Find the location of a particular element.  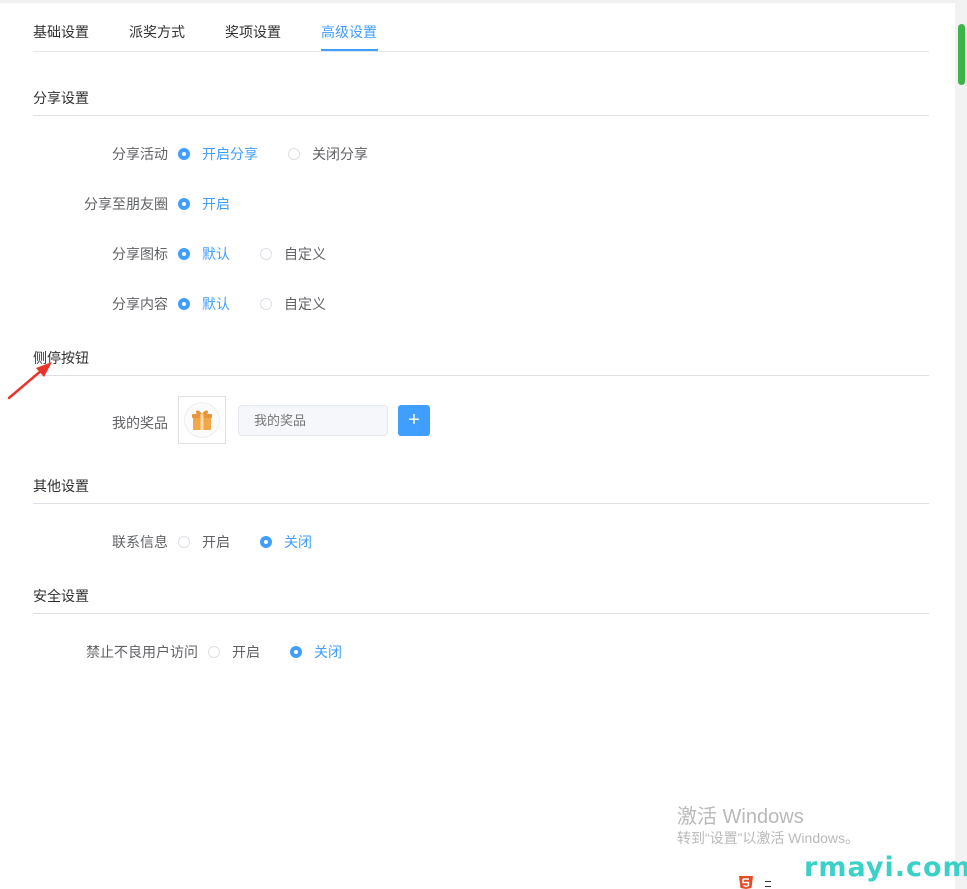

windows-activation-title: 激活 Windows is located at coordinates (740, 817).